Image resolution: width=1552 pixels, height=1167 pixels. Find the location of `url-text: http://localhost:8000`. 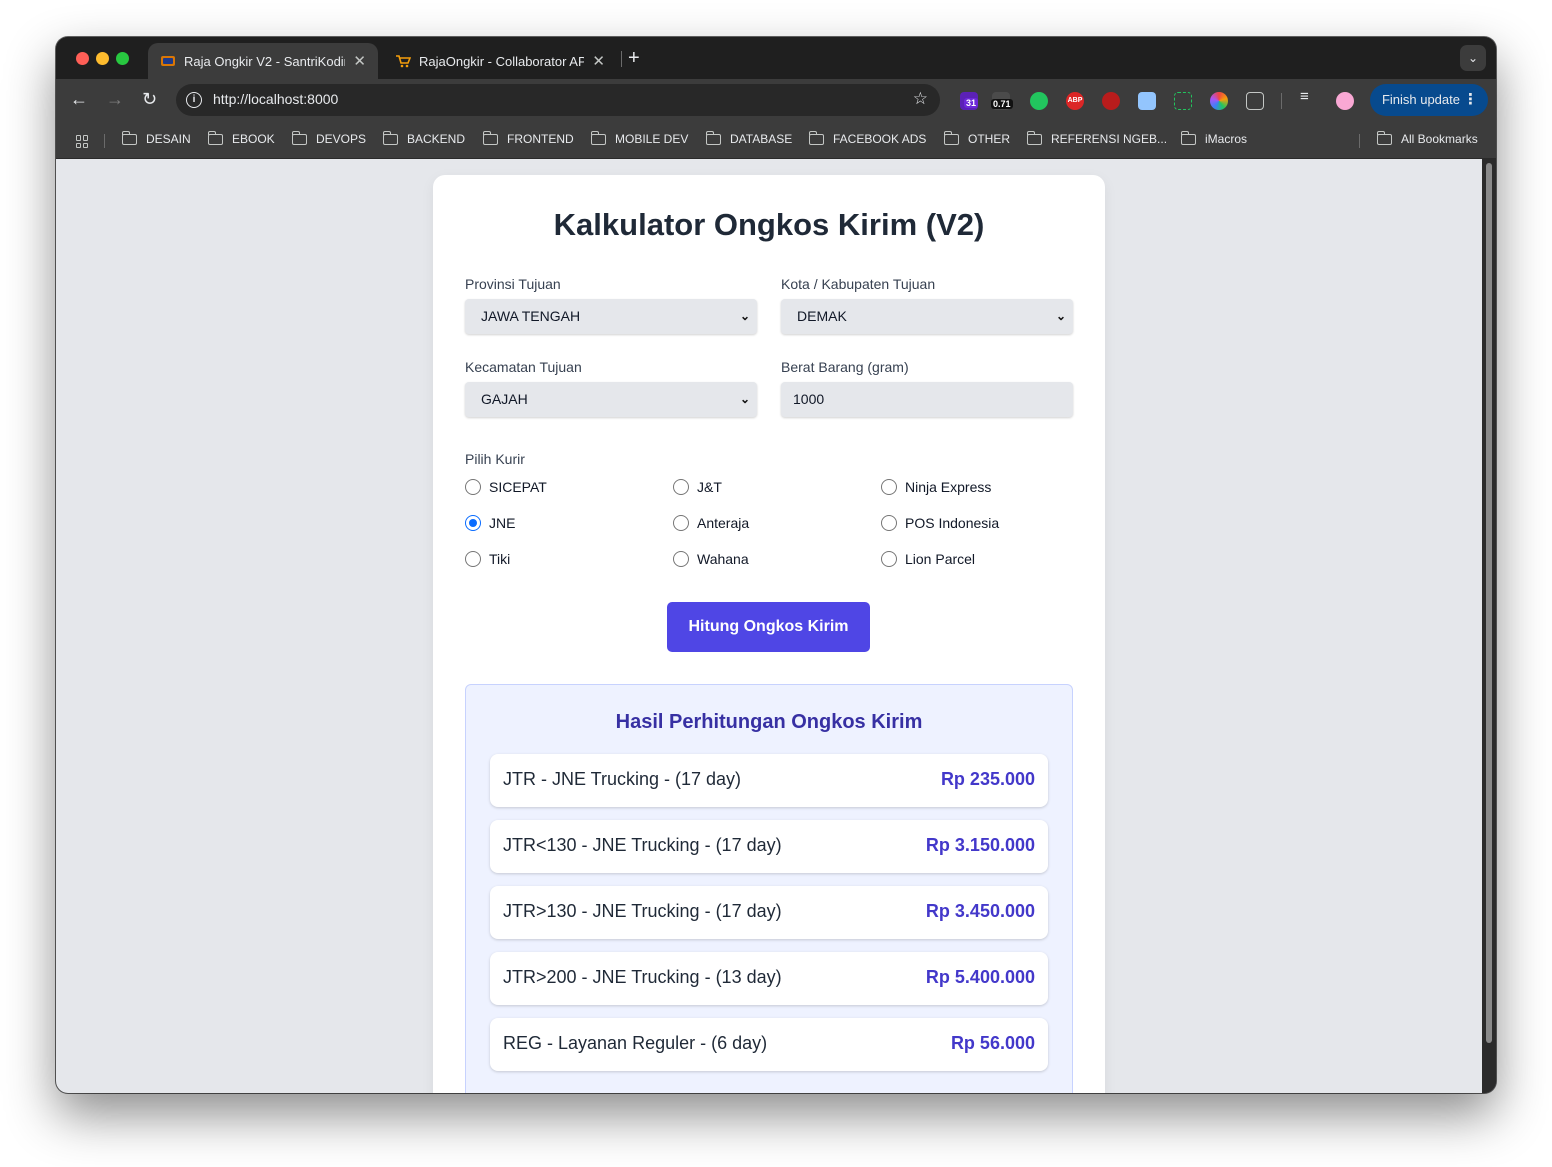

url-text: http://localhost:8000 is located at coordinates (275, 99).